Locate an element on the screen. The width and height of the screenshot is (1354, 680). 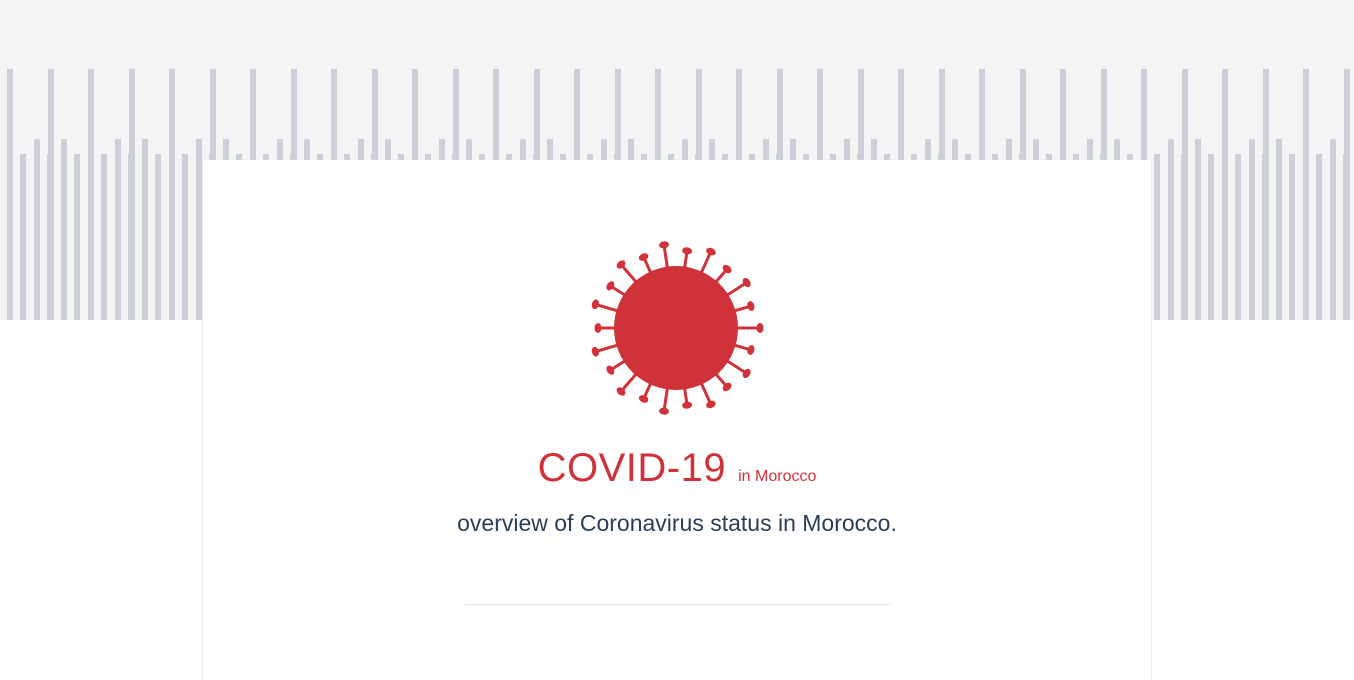
page-title: COVID-19 is located at coordinates (632, 468).